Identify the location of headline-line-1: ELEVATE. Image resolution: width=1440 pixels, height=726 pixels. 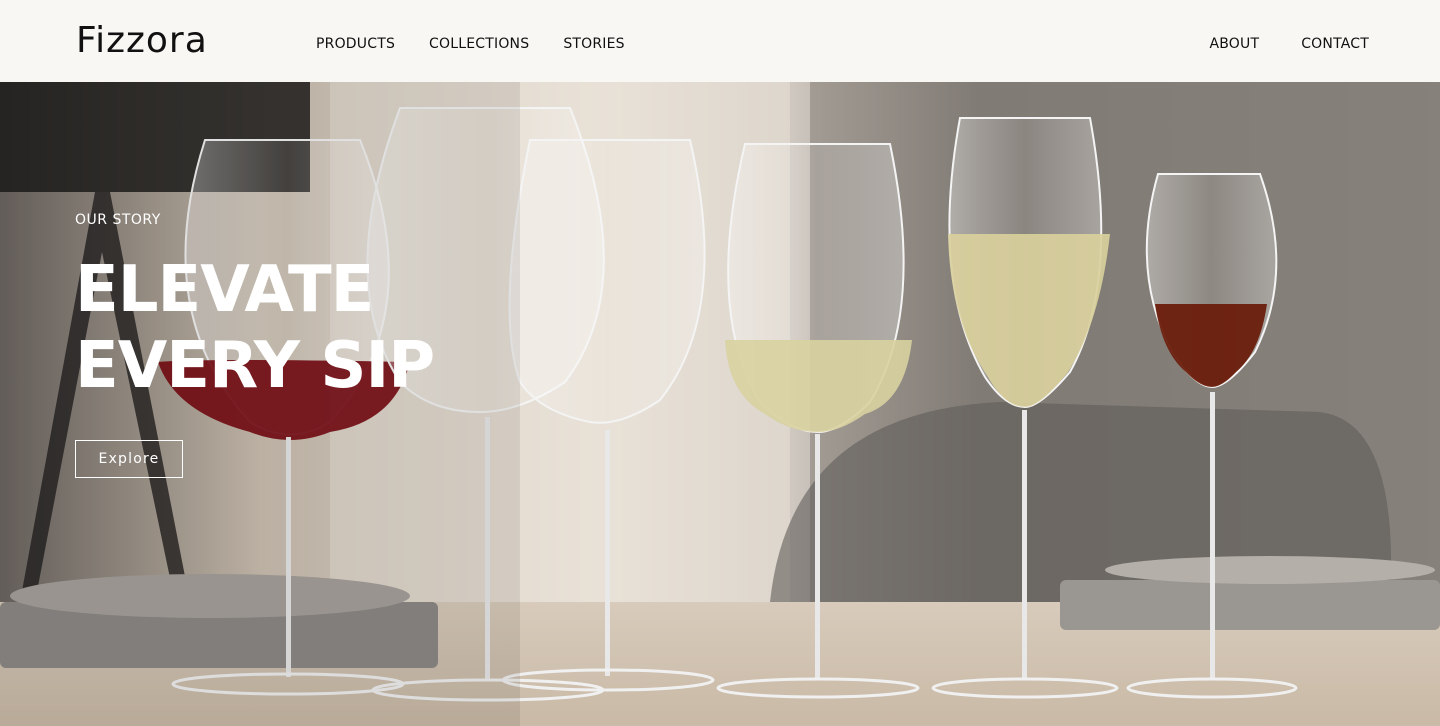
(224, 290).